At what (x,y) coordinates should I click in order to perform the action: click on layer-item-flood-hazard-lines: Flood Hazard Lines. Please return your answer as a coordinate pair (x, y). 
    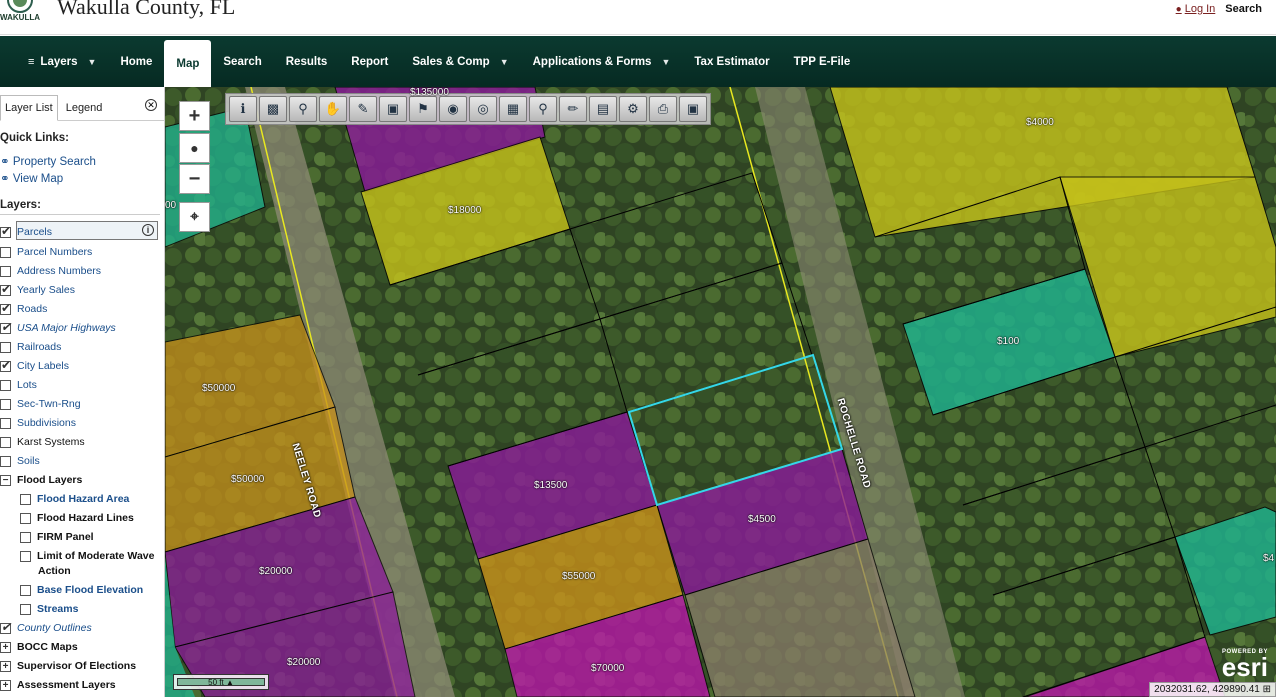
    Looking at the image, I should click on (77, 518).